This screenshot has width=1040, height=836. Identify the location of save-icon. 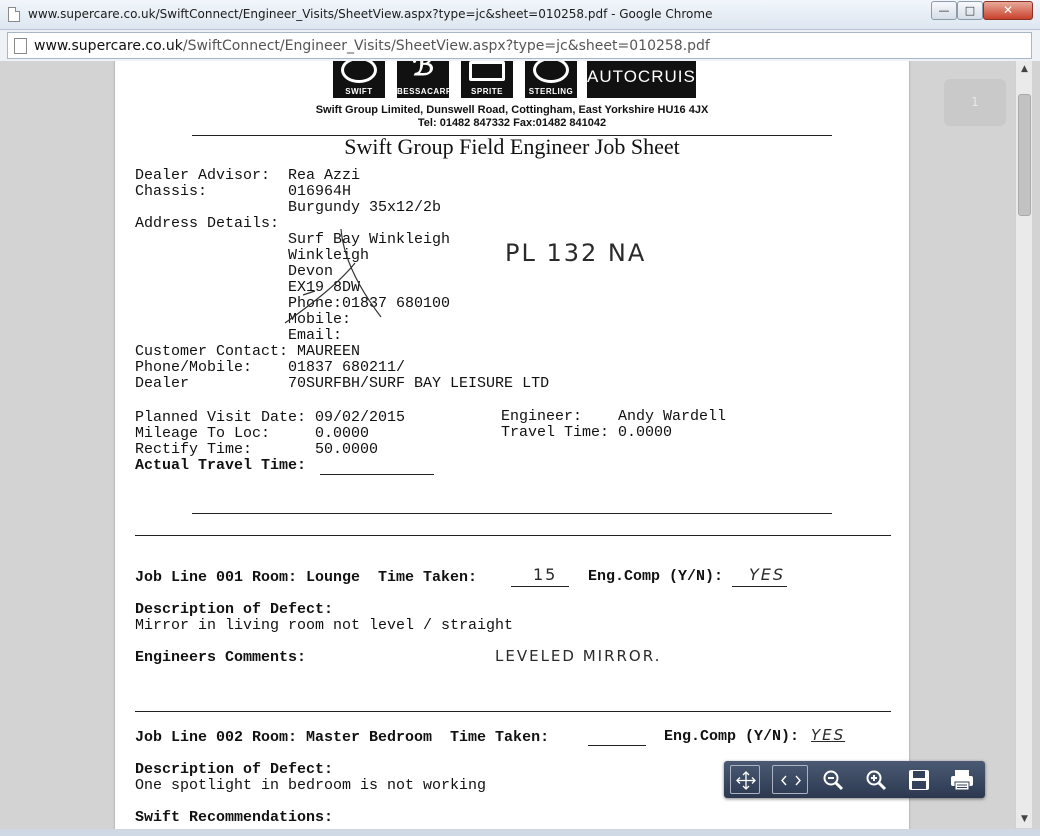
(919, 780).